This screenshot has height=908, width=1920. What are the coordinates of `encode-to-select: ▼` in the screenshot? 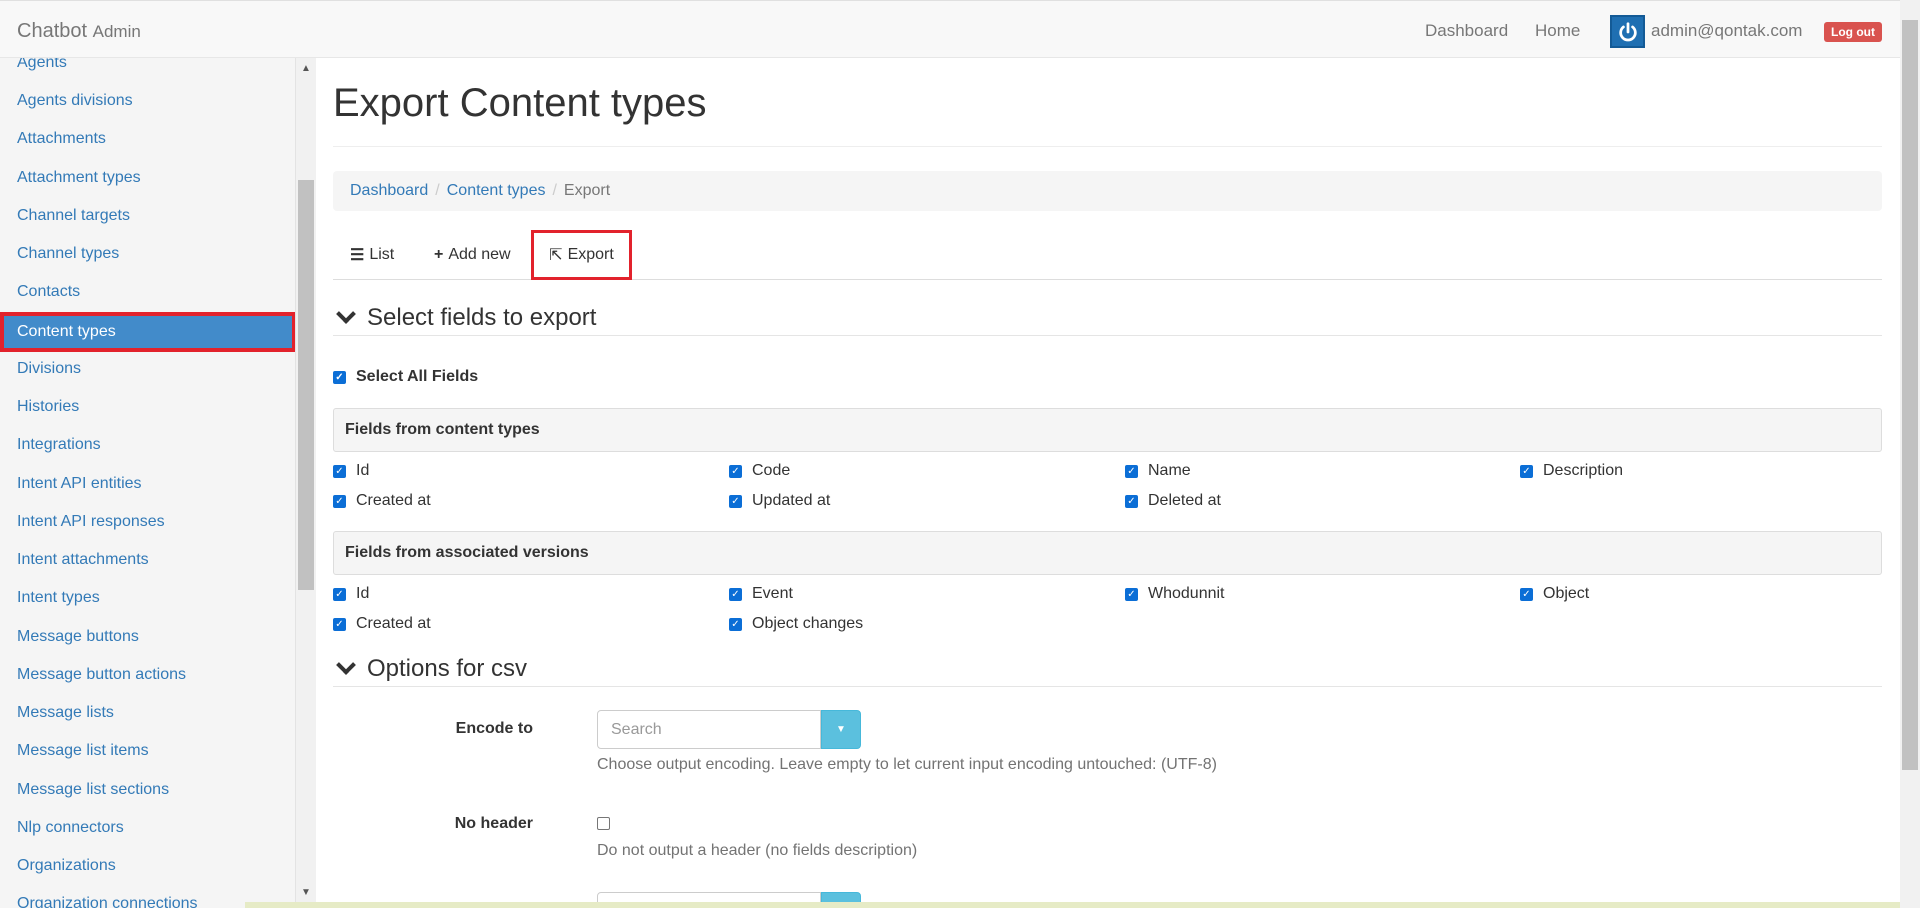 It's located at (729, 729).